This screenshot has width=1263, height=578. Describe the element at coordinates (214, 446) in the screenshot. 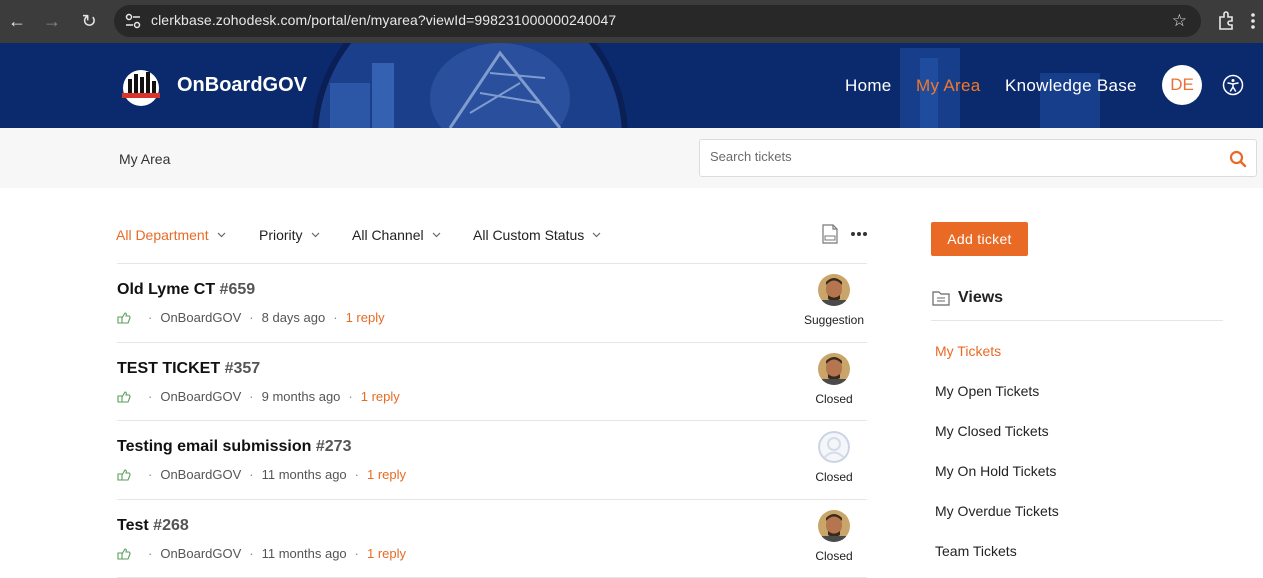

I see `ticket-title: Testing email submission` at that location.